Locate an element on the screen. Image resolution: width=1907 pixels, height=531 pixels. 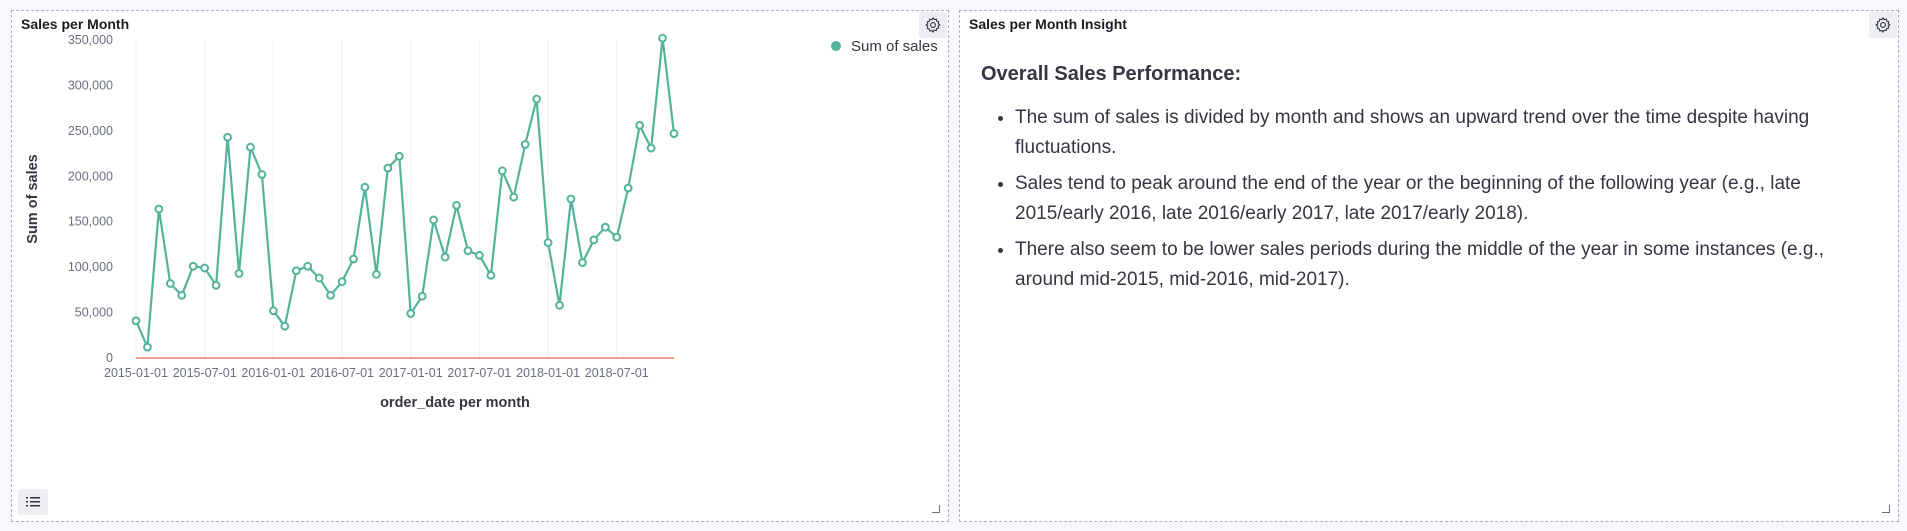
y-tick-label: 0 is located at coordinates (109, 358).